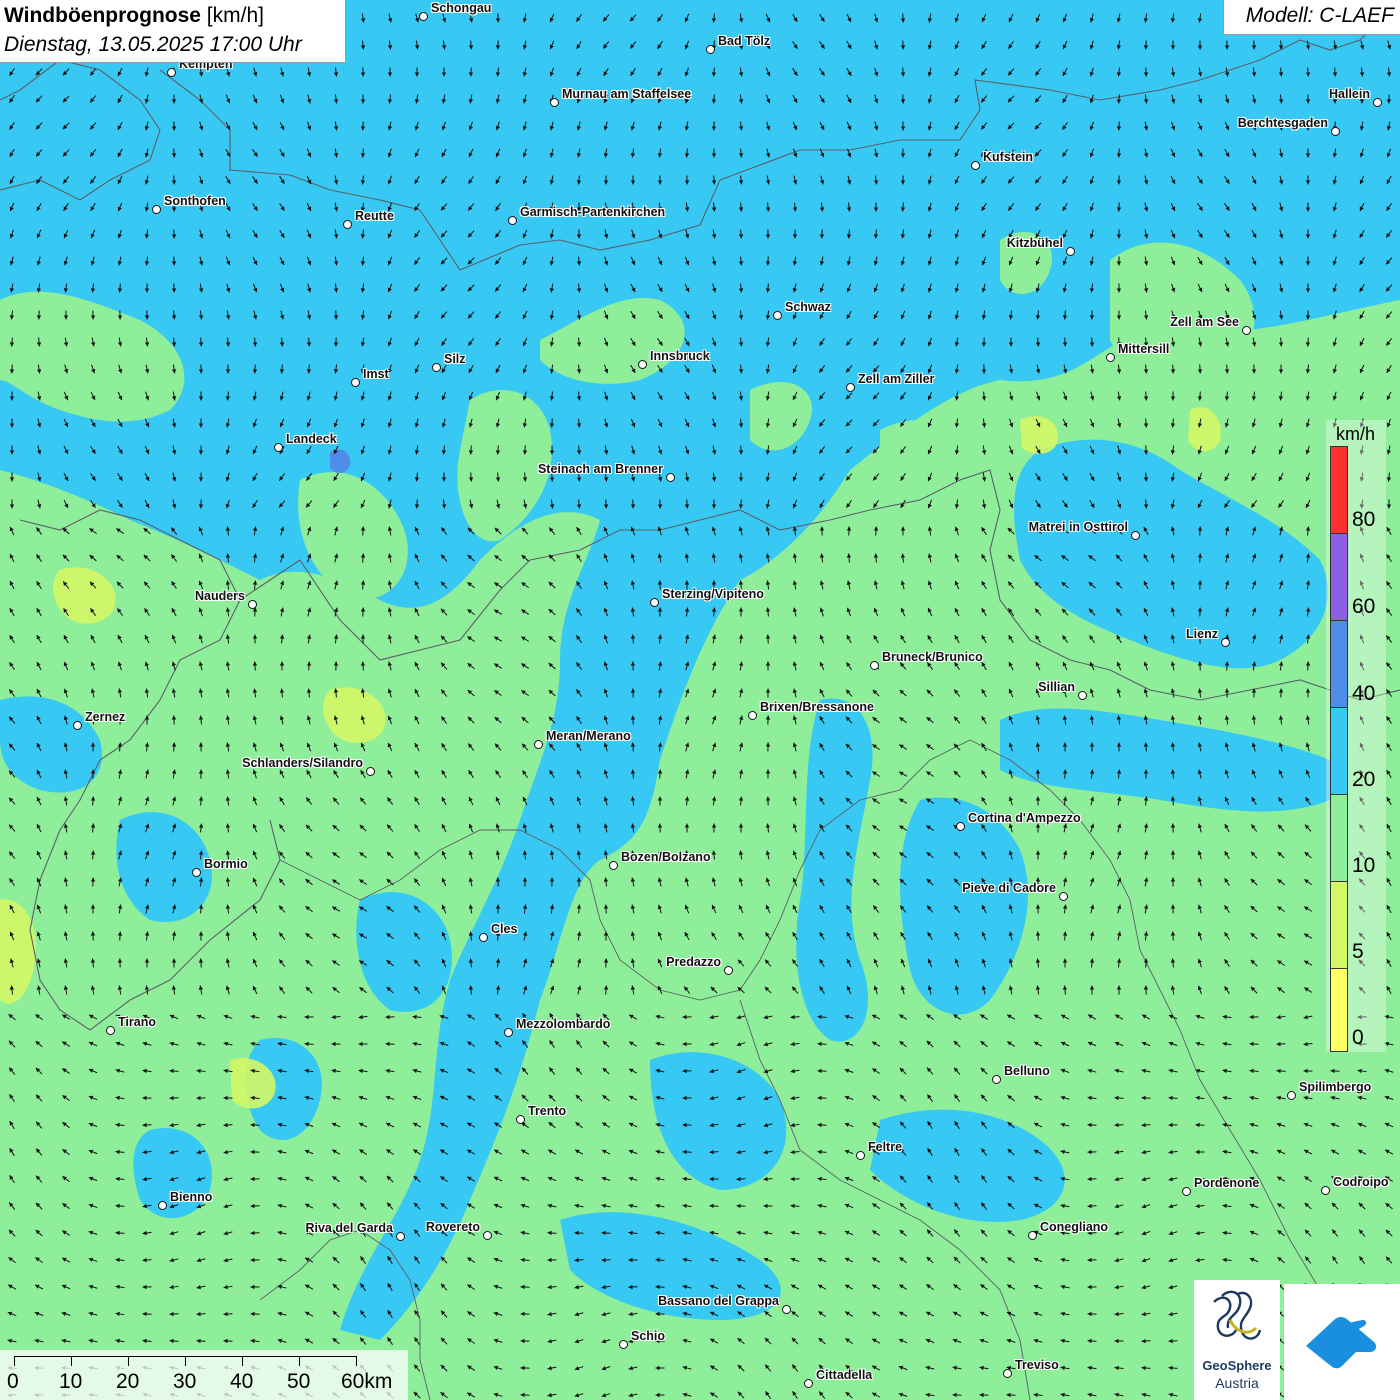 This screenshot has height=1400, width=1400. Describe the element at coordinates (1237, 1340) in the screenshot. I see `geosphere-austria-logo: GeoSphere Austria` at that location.